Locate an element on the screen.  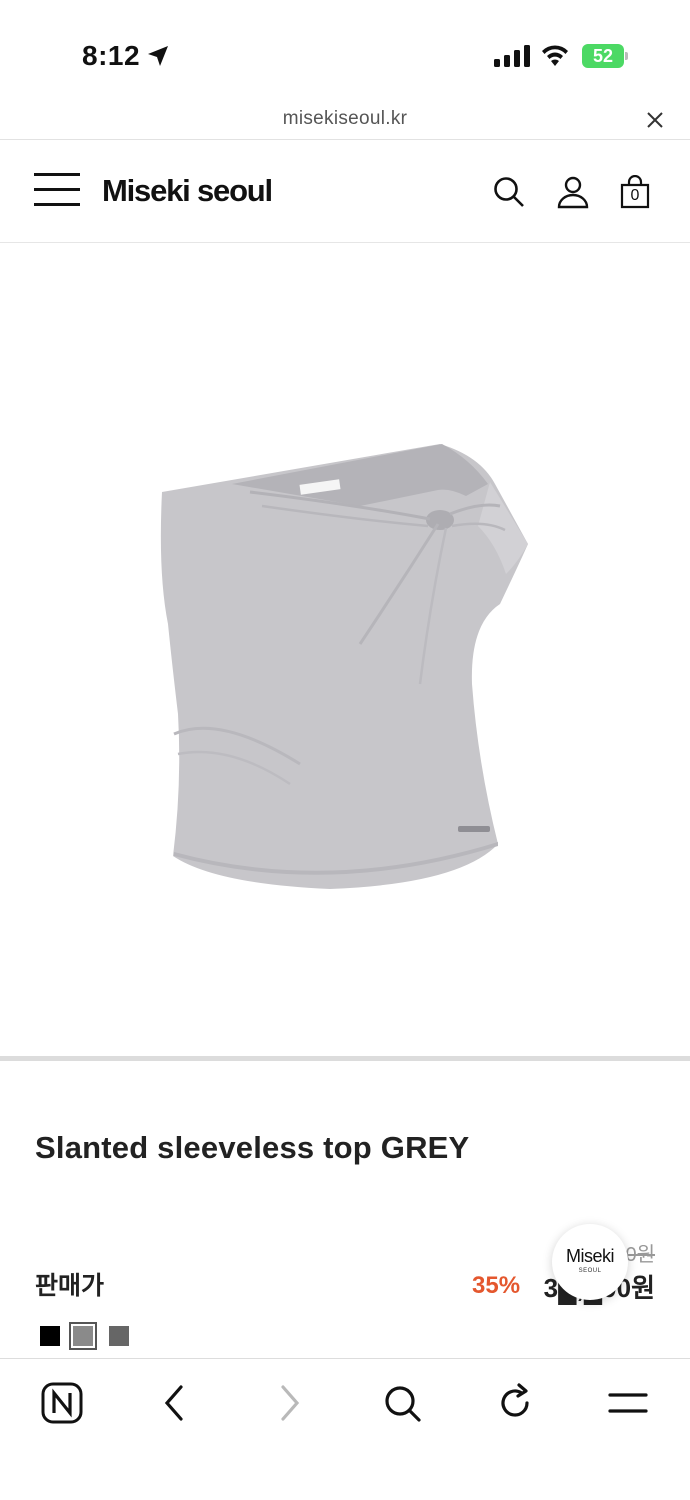
browser-toolbar is located at coordinates (345, 1429).